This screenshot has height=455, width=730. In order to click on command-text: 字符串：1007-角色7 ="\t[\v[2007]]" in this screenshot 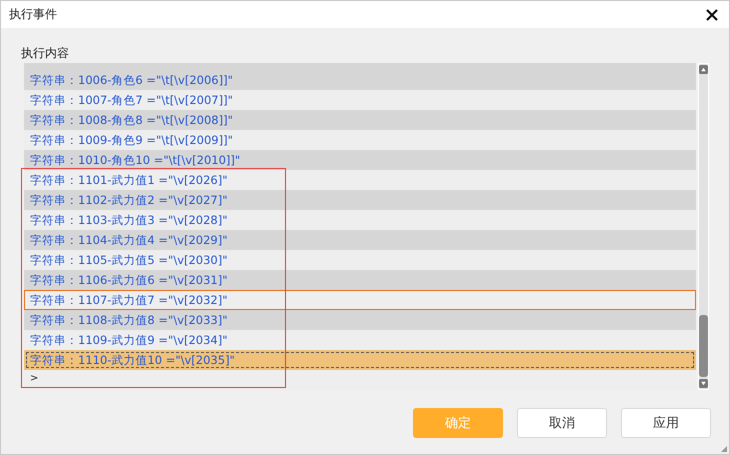, I will do `click(131, 100)`.